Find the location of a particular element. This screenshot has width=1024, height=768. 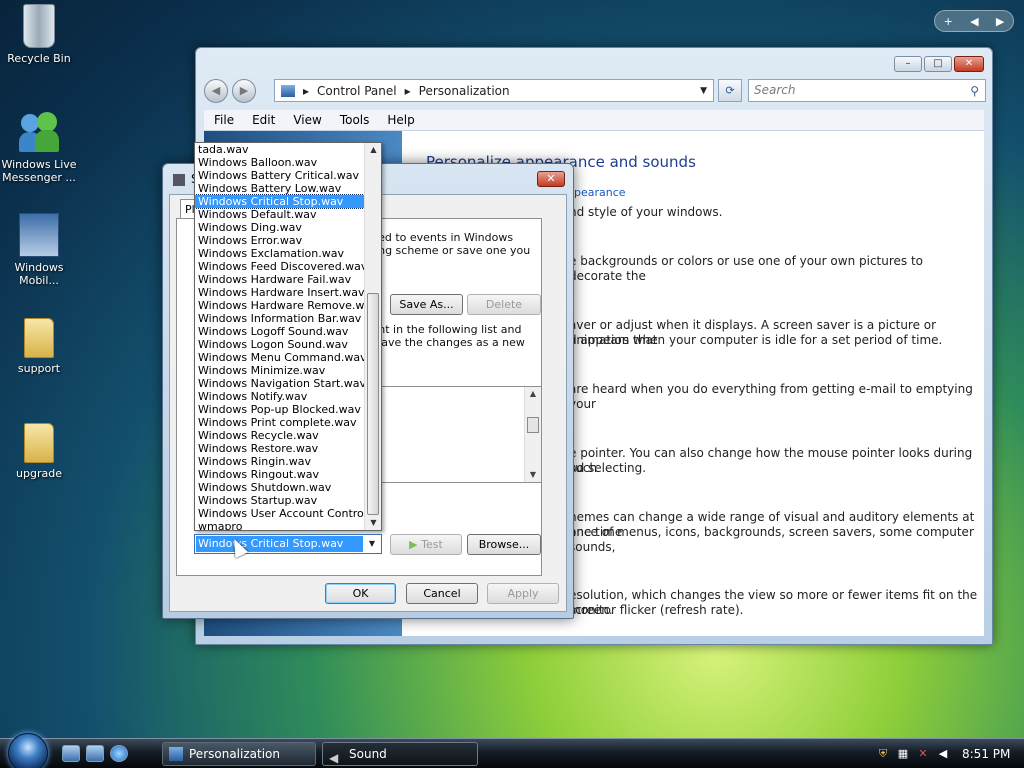

address-bar: ▸ Control Panel ▸ Personalization ▼ is located at coordinates (494, 90).